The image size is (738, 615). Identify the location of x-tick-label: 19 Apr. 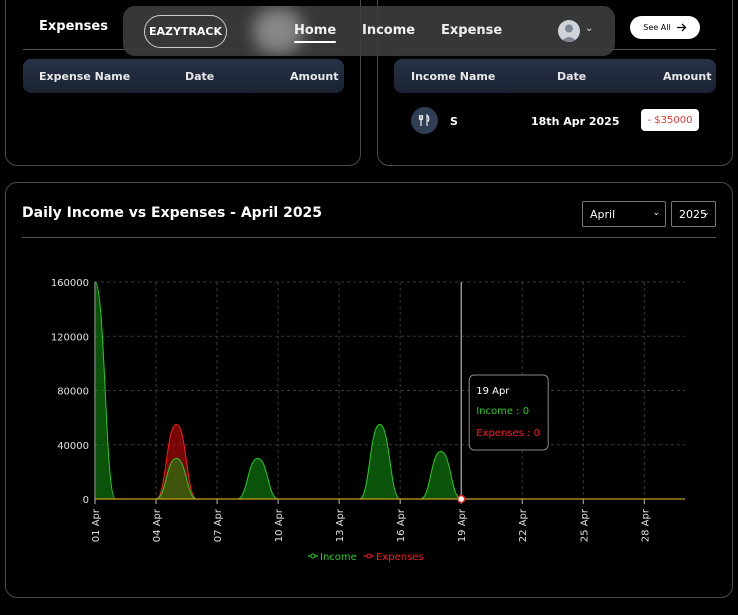
(462, 525).